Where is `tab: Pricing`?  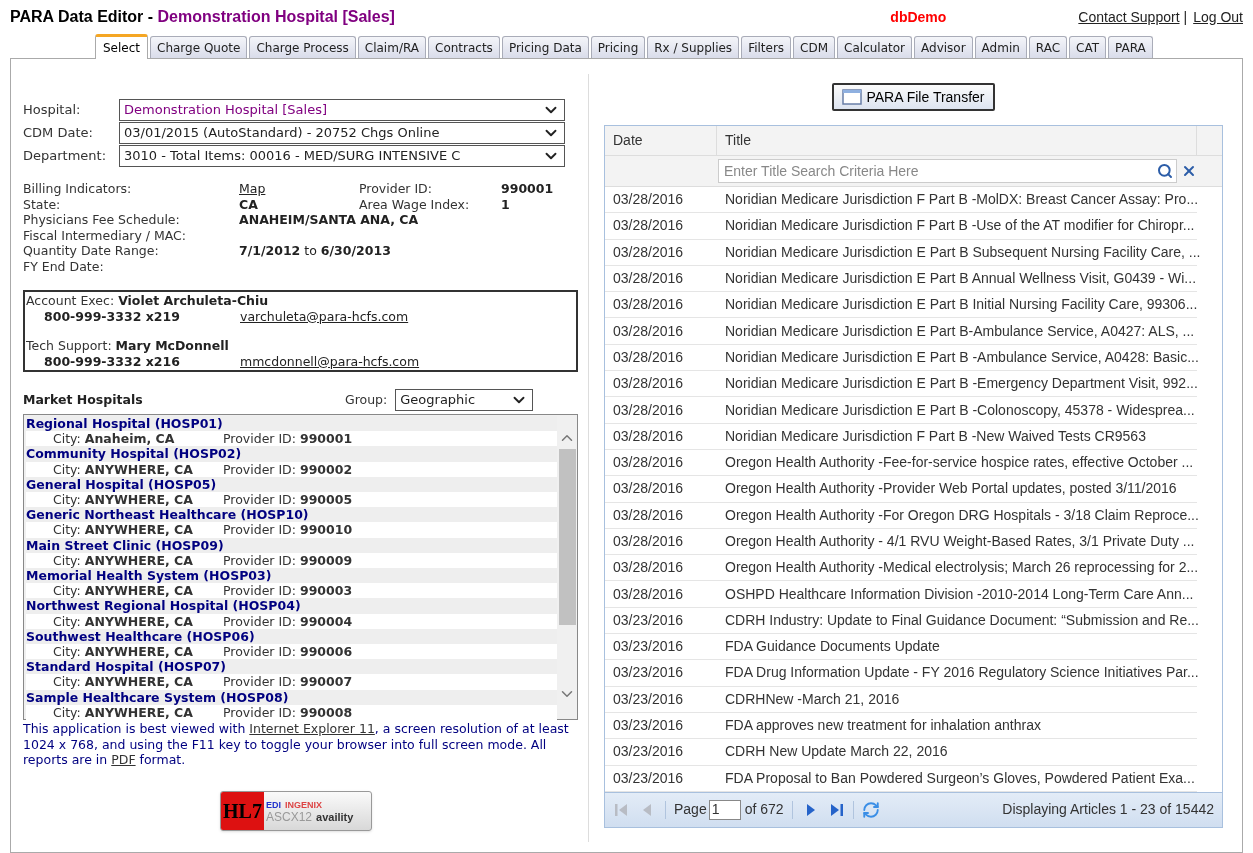 tab: Pricing is located at coordinates (618, 47).